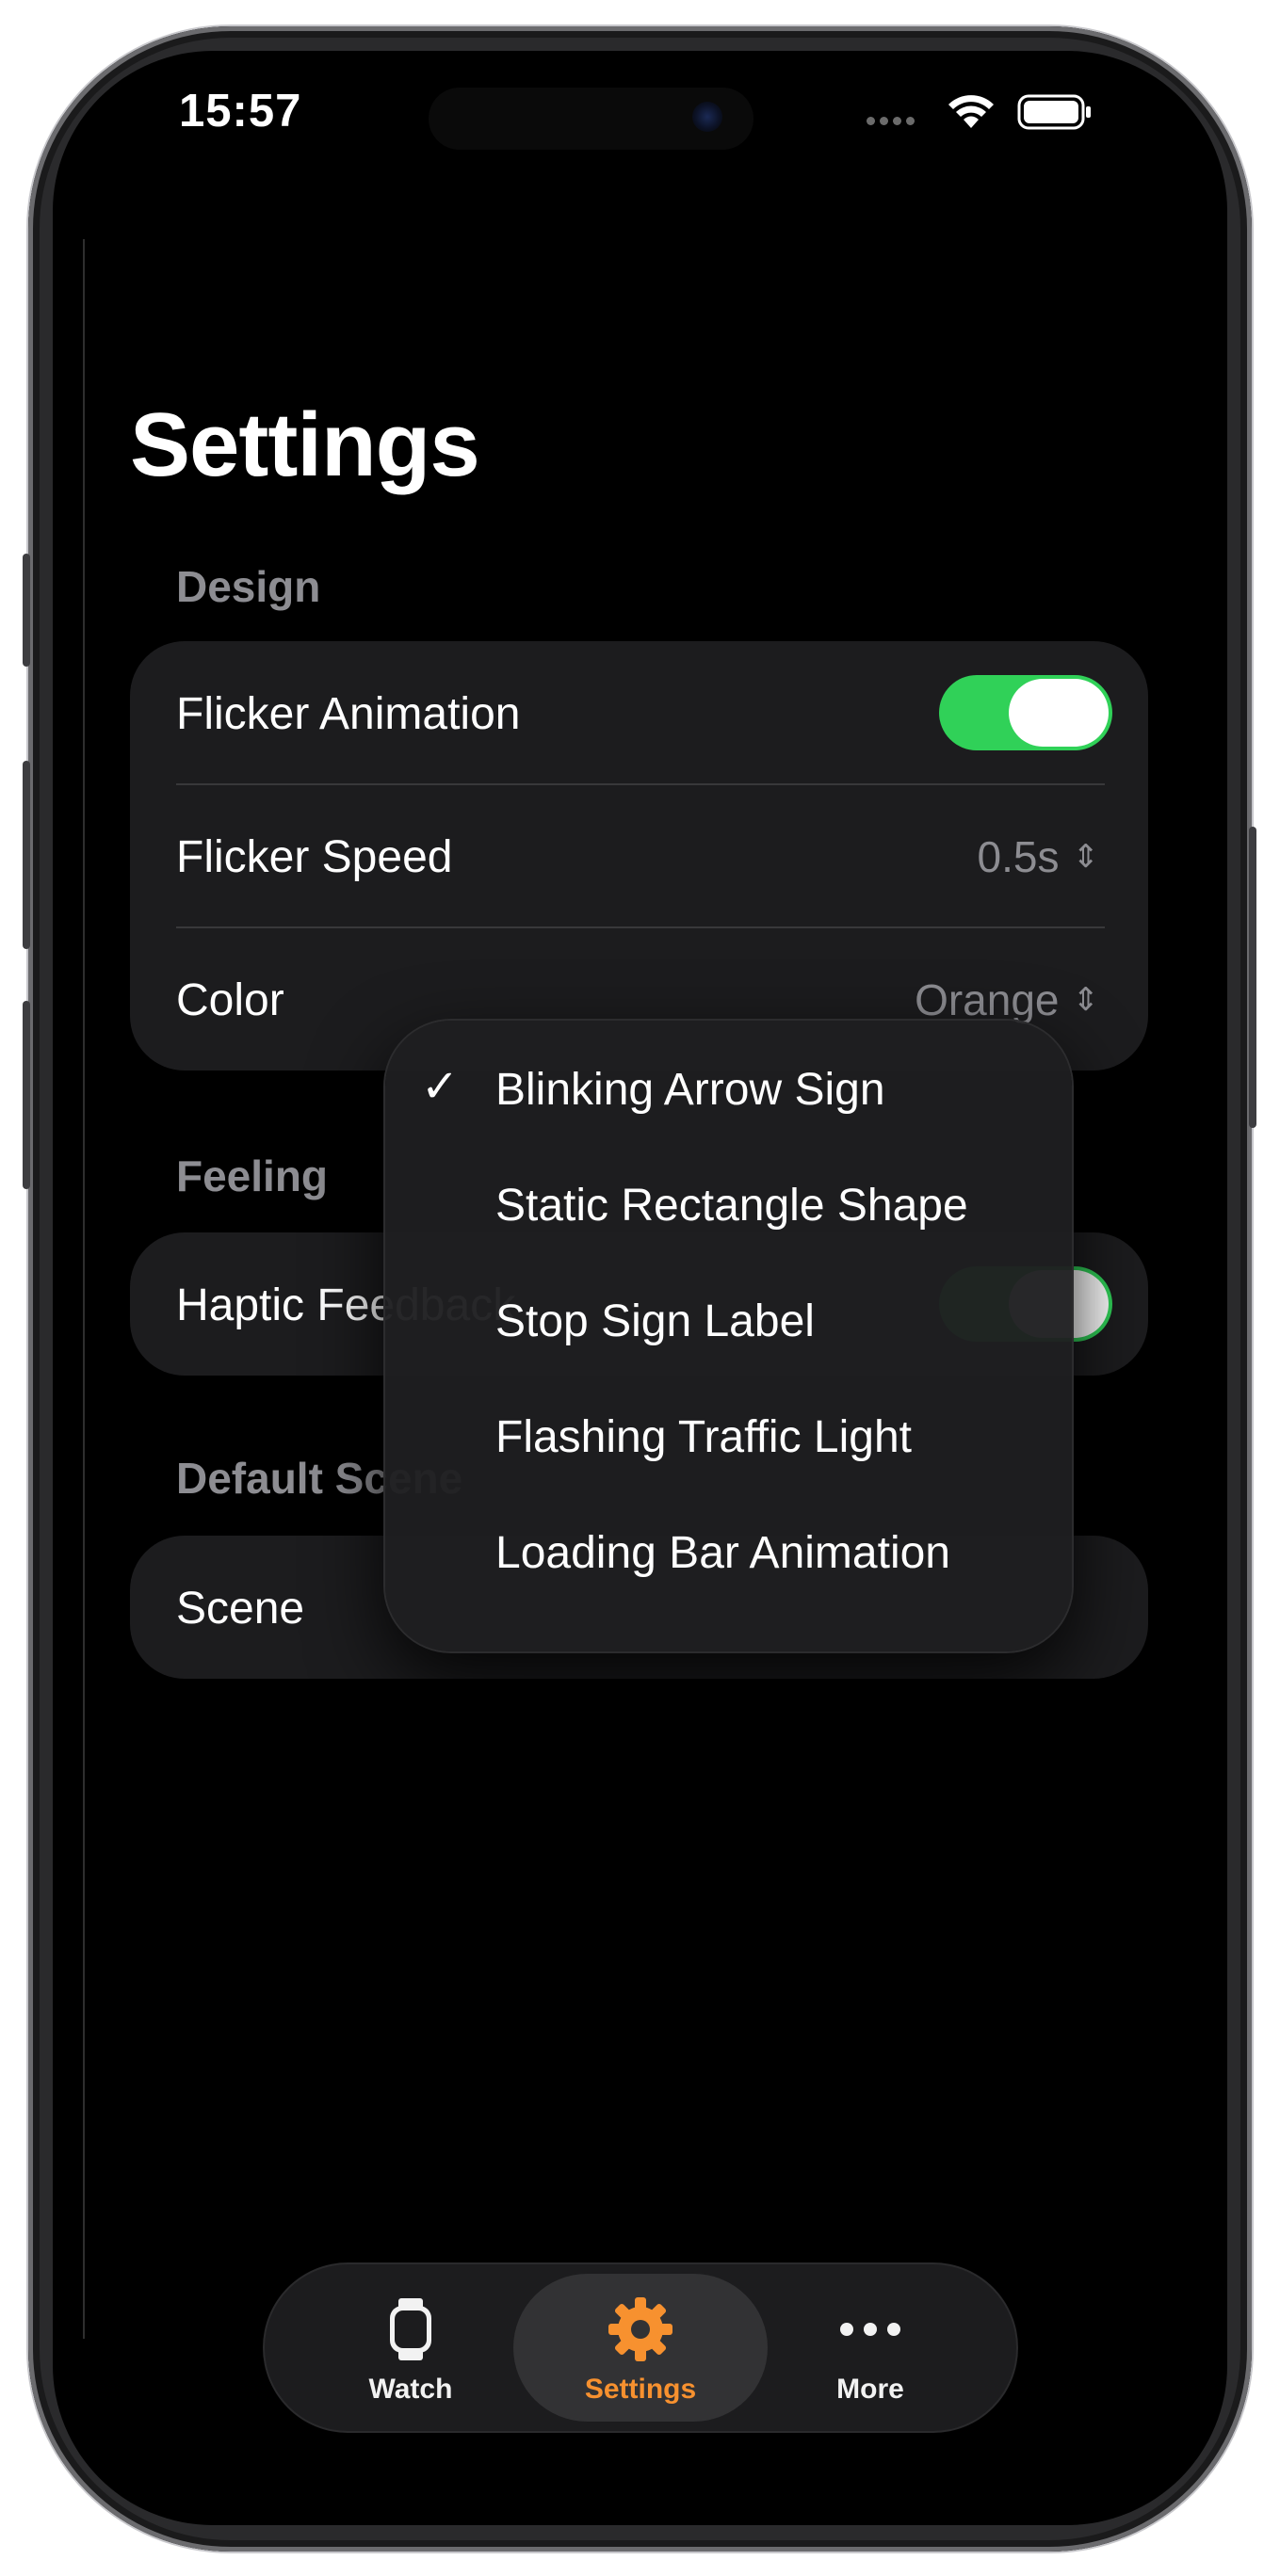 Image resolution: width=1280 pixels, height=2576 pixels. What do you see at coordinates (441, 1087) in the screenshot?
I see `checkmark-icon: ✓` at bounding box center [441, 1087].